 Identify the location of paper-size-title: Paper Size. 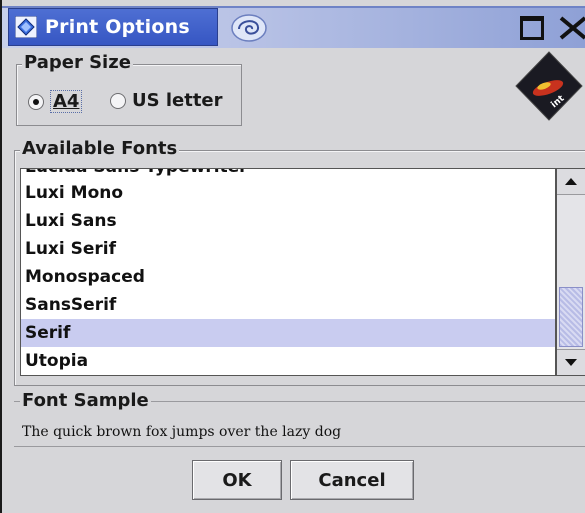
(77, 62).